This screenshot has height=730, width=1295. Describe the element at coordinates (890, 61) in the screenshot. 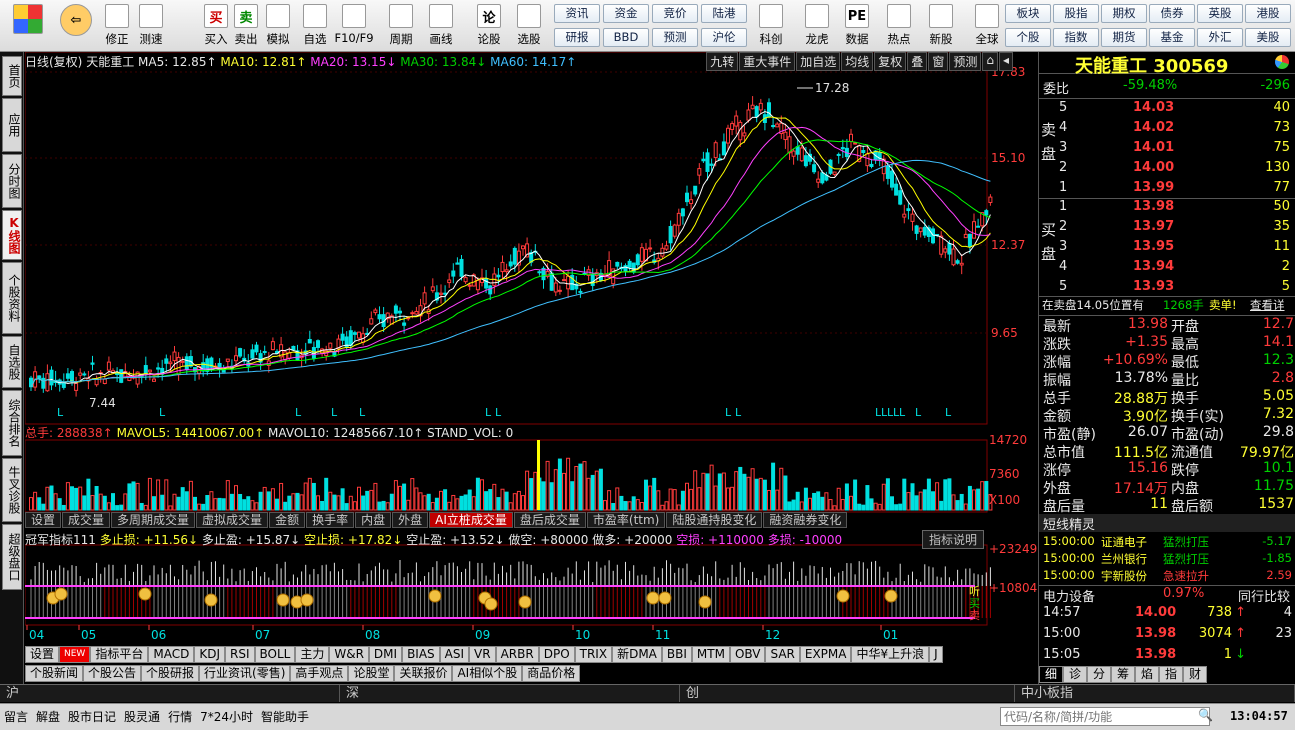

I see `chart-tool-button: 复权` at that location.